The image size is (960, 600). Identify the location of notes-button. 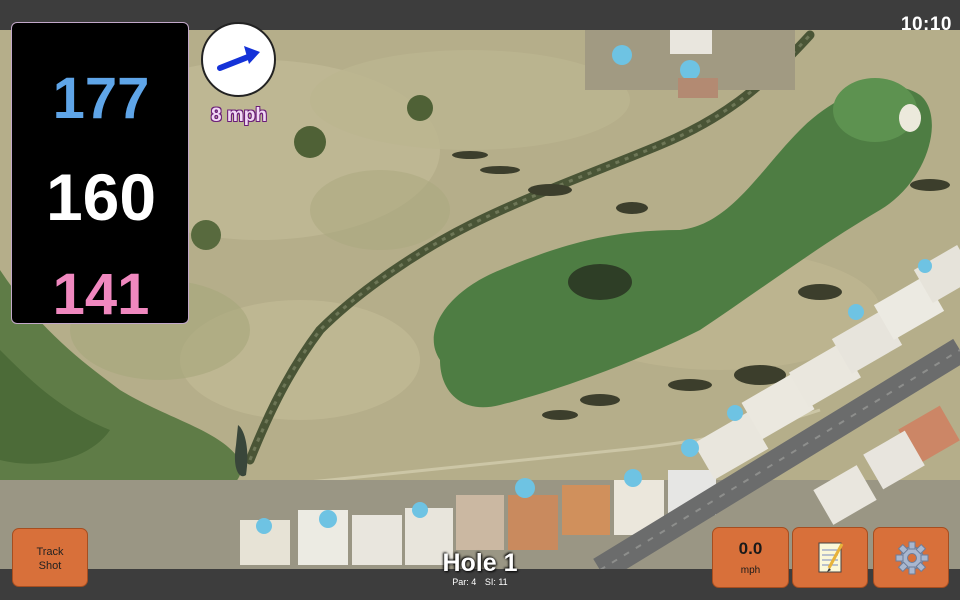
(830, 557).